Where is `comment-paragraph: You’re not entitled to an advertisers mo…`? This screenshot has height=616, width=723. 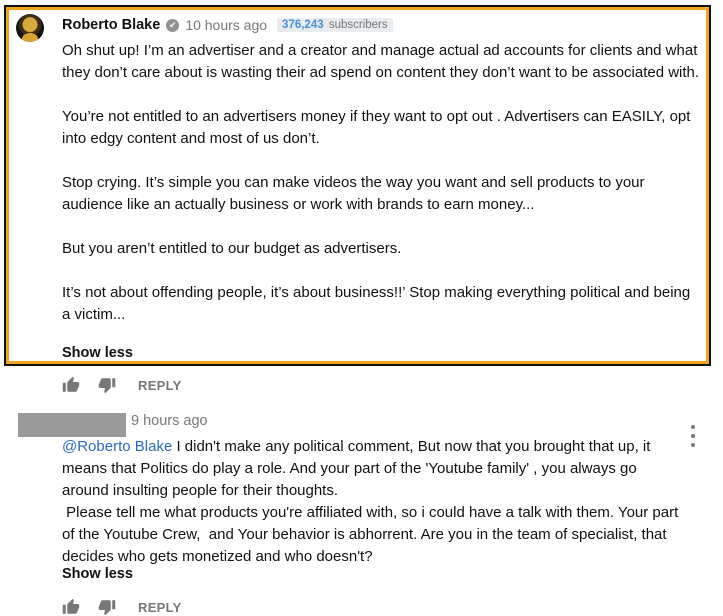
comment-paragraph: You’re not entitled to an advertisers mo… is located at coordinates (376, 127).